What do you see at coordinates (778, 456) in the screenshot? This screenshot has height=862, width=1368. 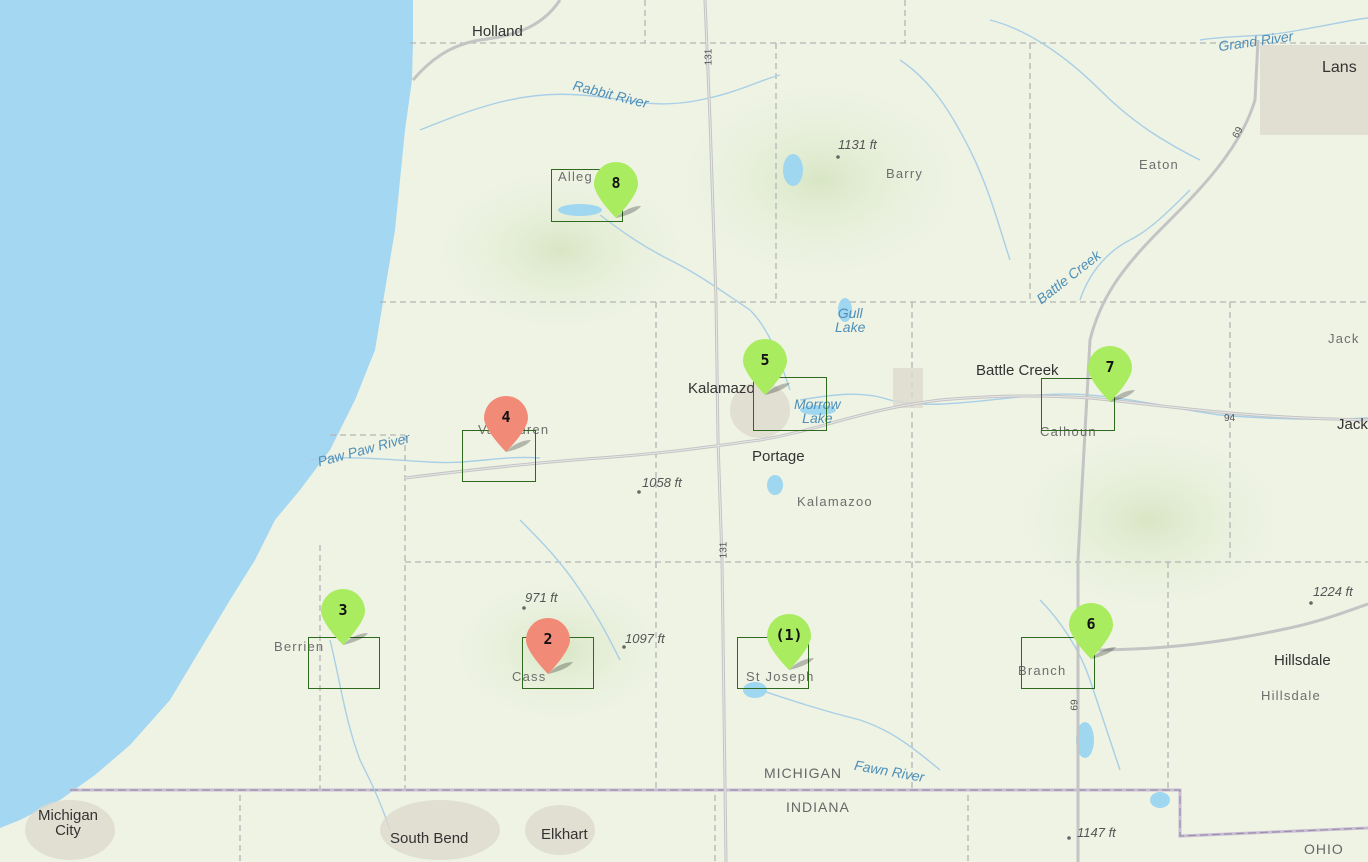 I see `city-label: Portage` at bounding box center [778, 456].